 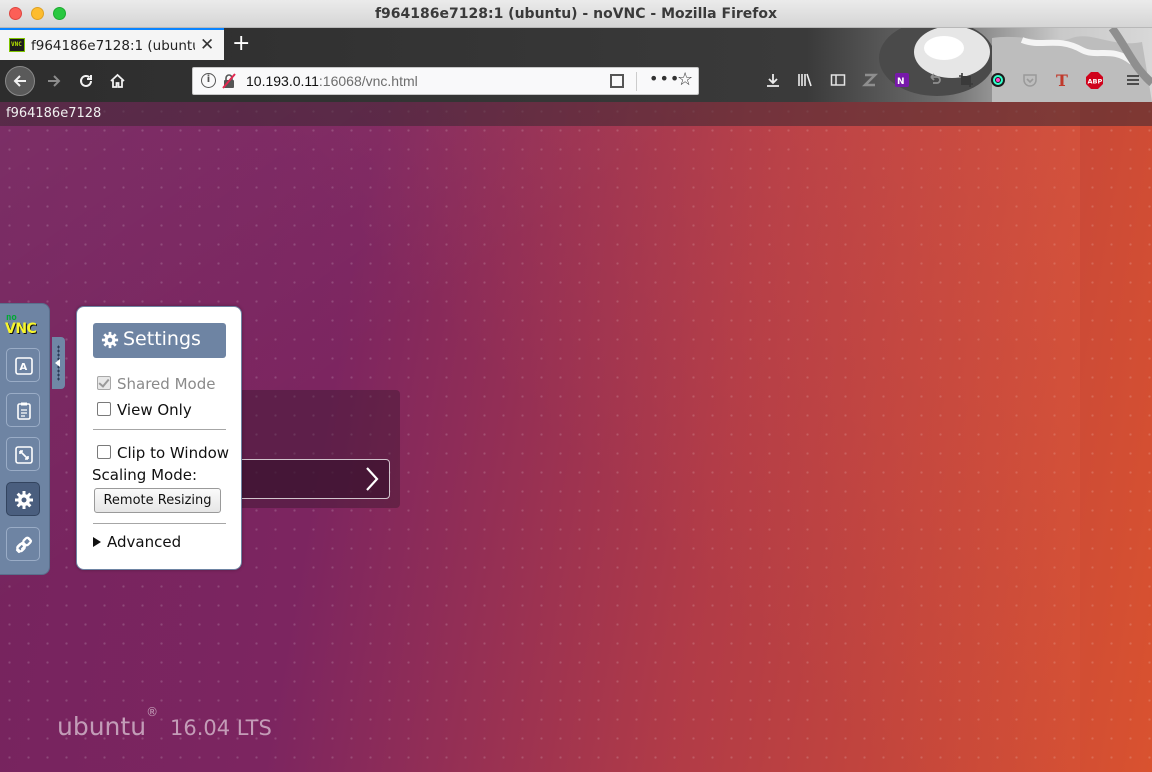 I want to click on url-text: 10.193.0.11:16068/vnc.html, so click(x=332, y=81).